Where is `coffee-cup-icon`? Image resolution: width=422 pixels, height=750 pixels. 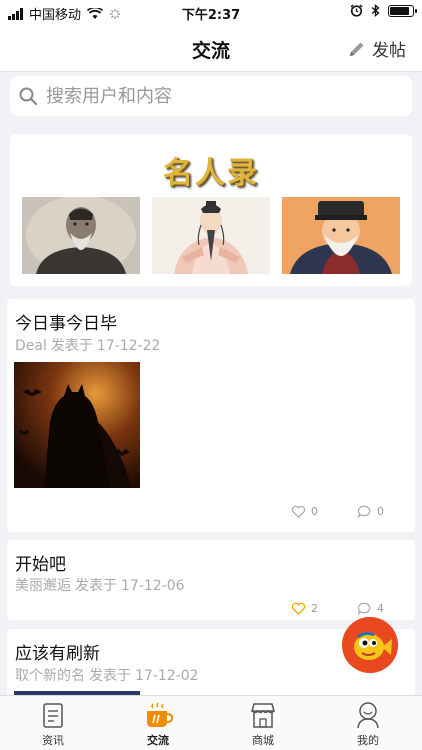 coffee-cup-icon is located at coordinates (160, 714).